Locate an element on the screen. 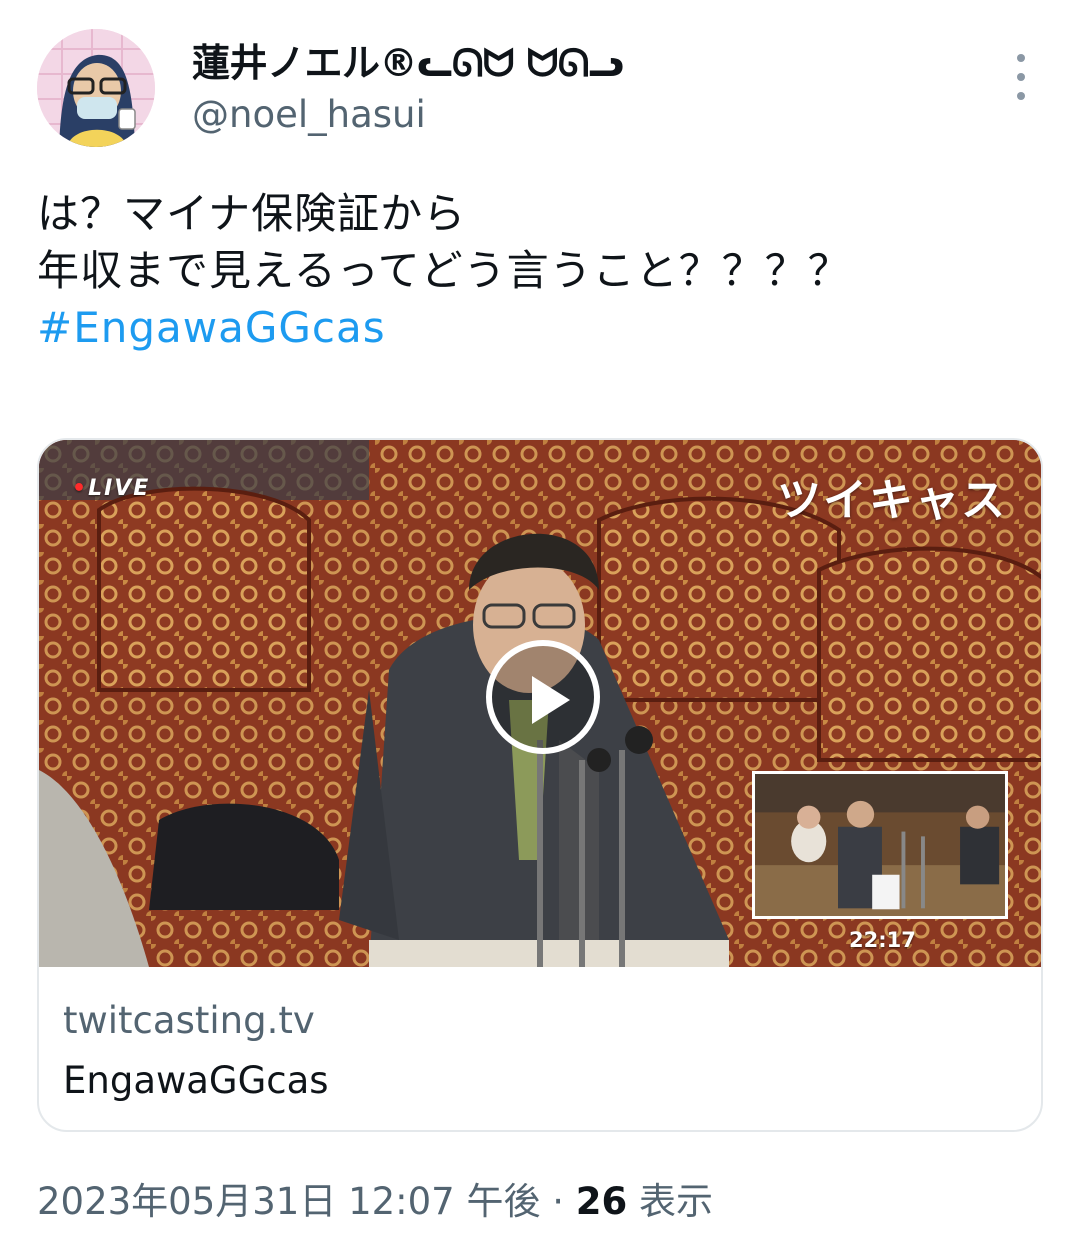 The image size is (1080, 1256). card-domain: twitcasting.tv is located at coordinates (189, 1020).